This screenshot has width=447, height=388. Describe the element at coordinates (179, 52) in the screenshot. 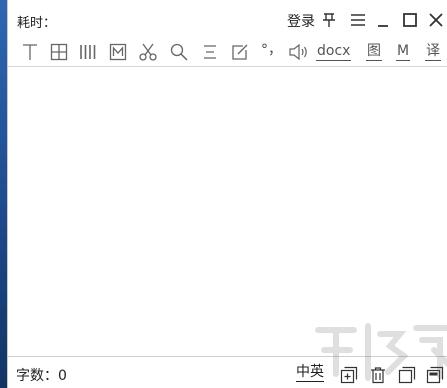

I see `search-icon` at that location.